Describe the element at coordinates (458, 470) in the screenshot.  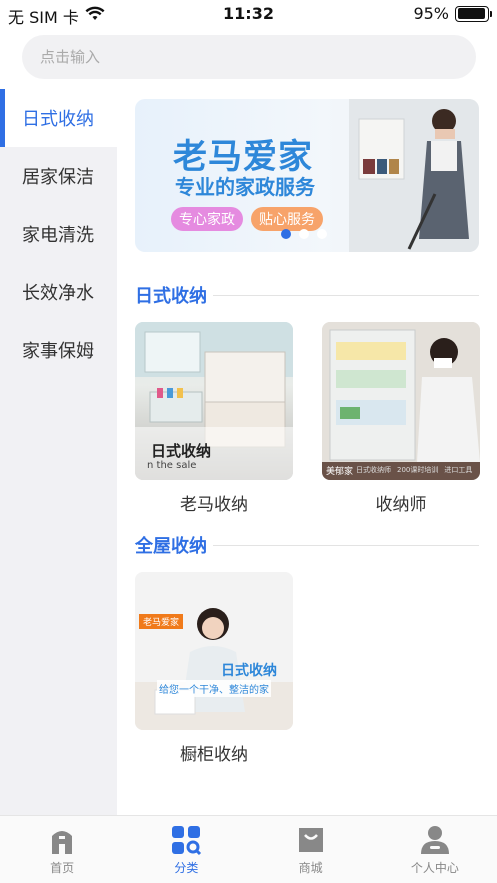
I see `card-overlay-tag: 进口工具` at that location.